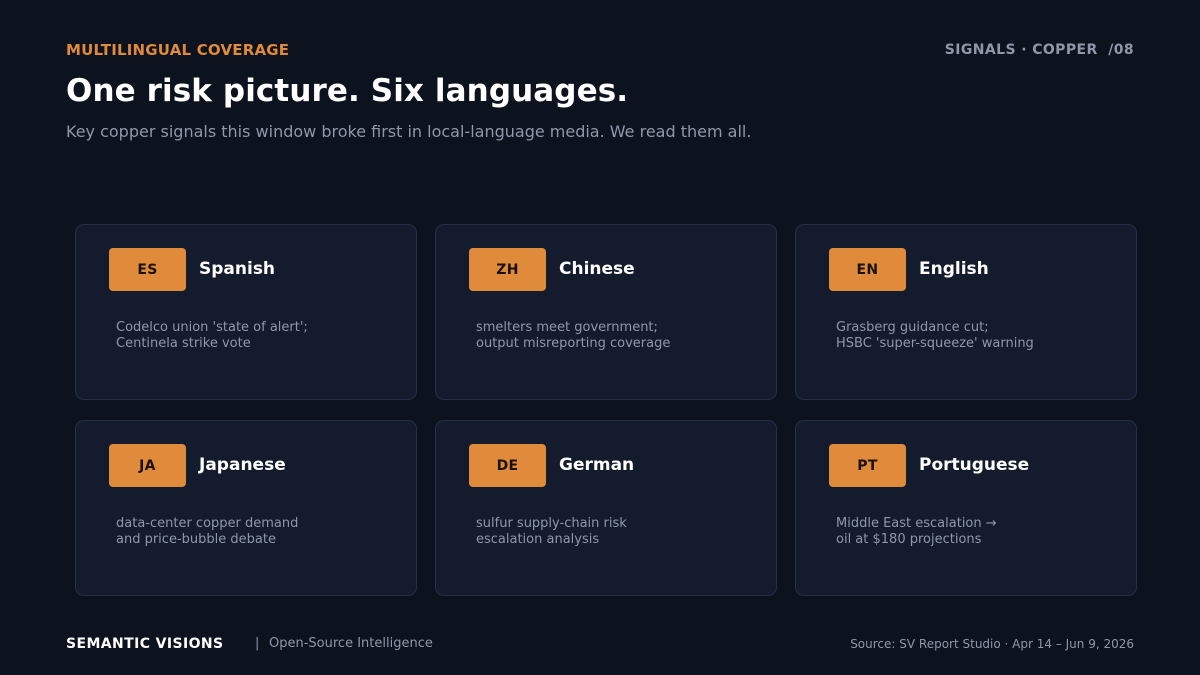 Image resolution: width=1200 pixels, height=675 pixels. I want to click on signal-line: Middle East escalation →, so click(916, 523).